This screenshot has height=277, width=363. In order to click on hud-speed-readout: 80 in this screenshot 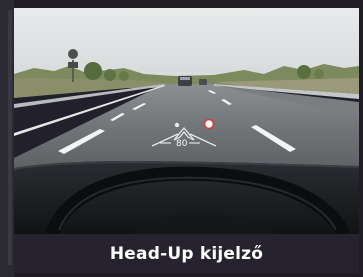, I will do `click(182, 144)`.